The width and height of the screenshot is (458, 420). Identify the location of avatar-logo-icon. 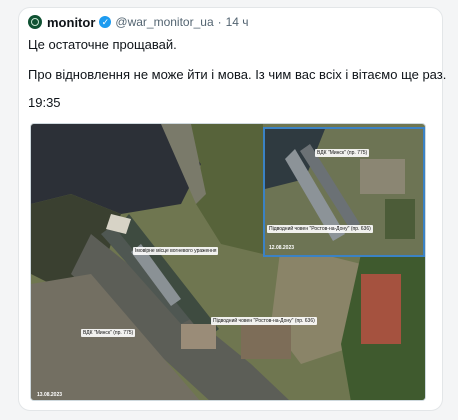
(35, 22).